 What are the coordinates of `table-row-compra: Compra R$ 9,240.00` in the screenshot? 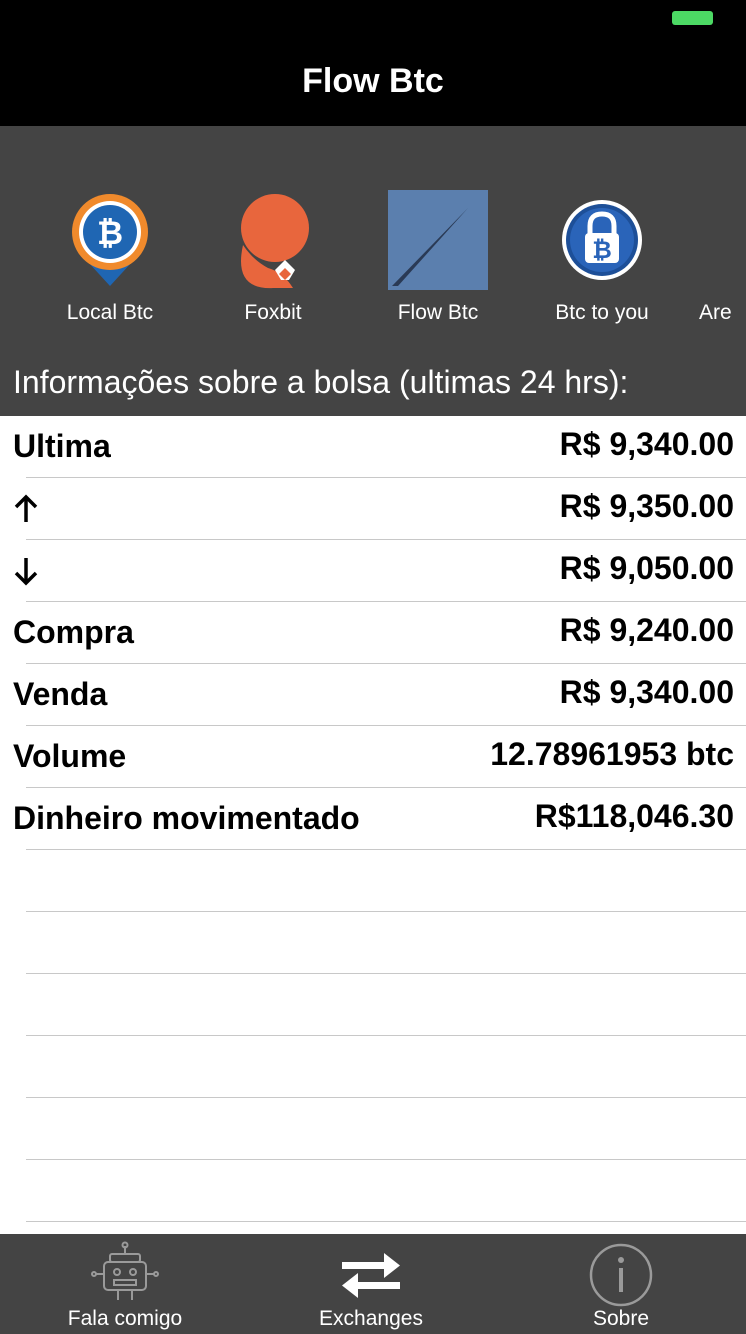 It's located at (379, 633).